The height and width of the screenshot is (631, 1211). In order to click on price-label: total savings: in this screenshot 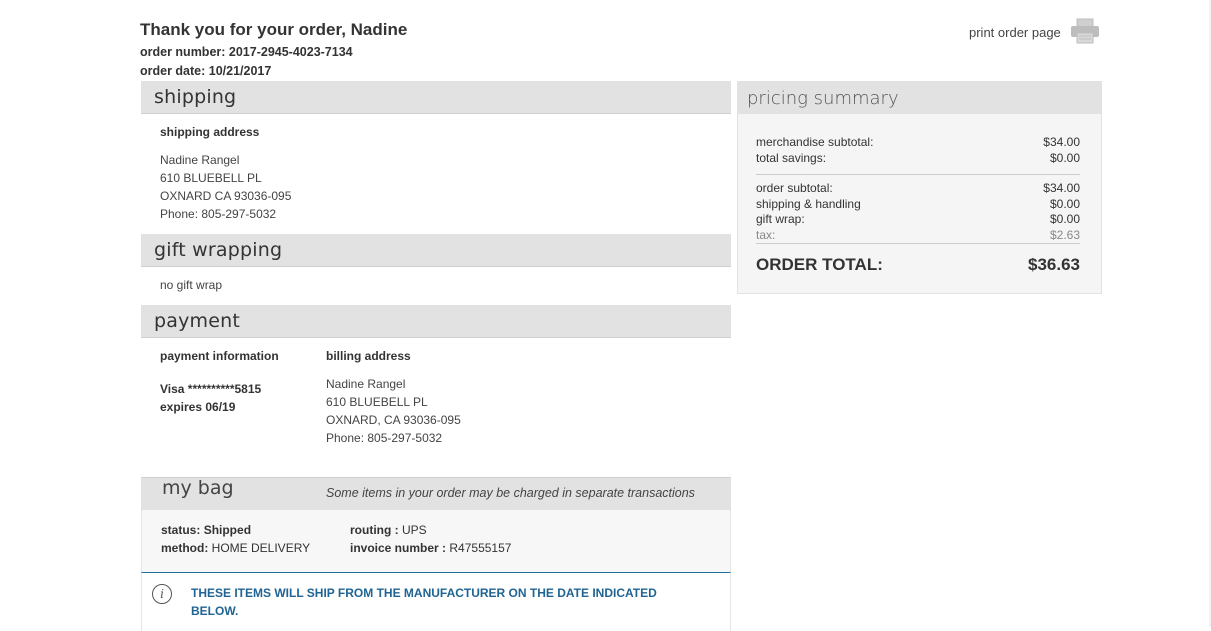, I will do `click(791, 158)`.